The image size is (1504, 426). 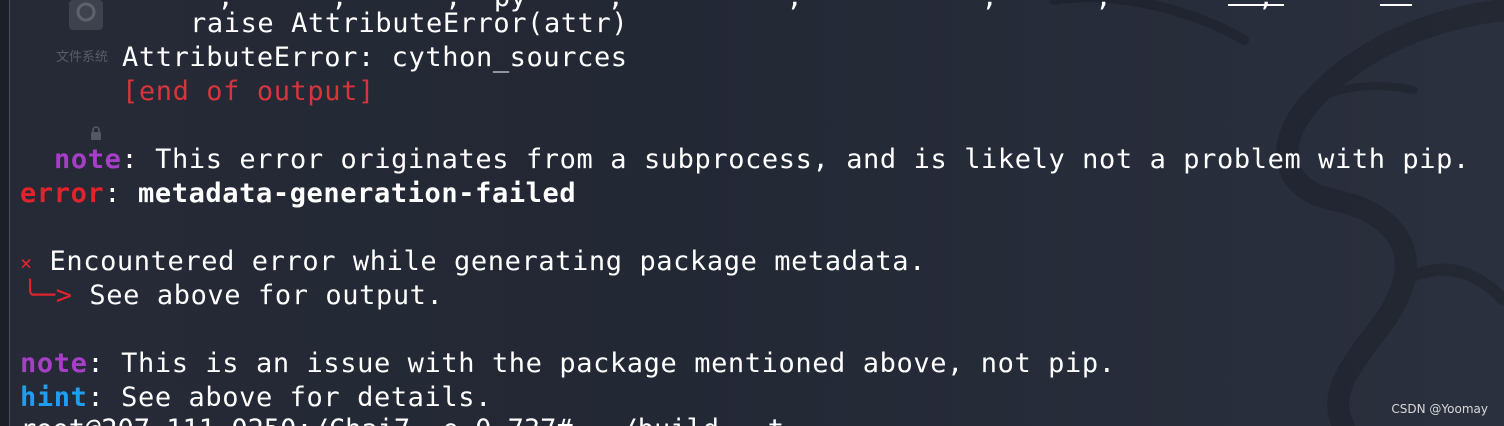 I want to click on arrow-icon: ╰─>, so click(x=47, y=295).